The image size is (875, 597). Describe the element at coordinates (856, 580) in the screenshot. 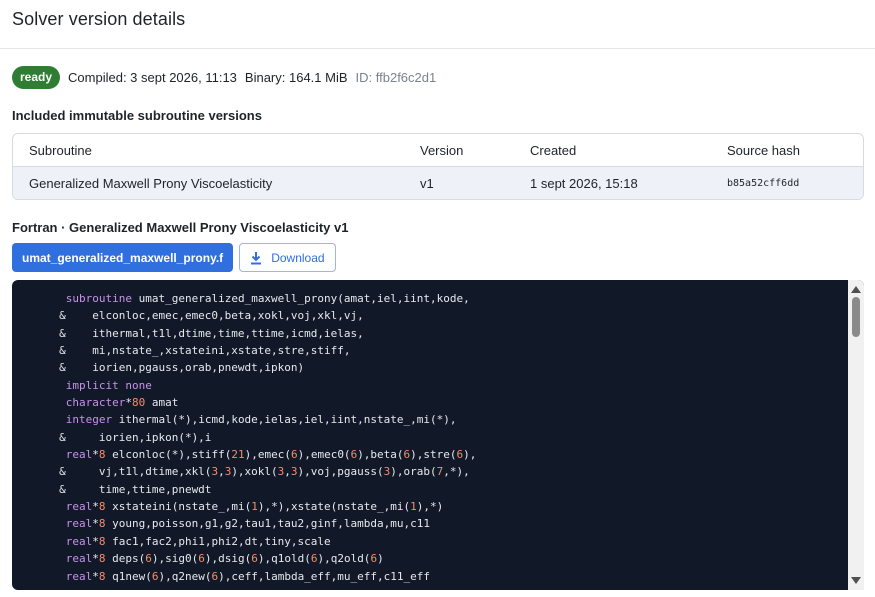

I see `scroll-down-arrow-icon` at that location.